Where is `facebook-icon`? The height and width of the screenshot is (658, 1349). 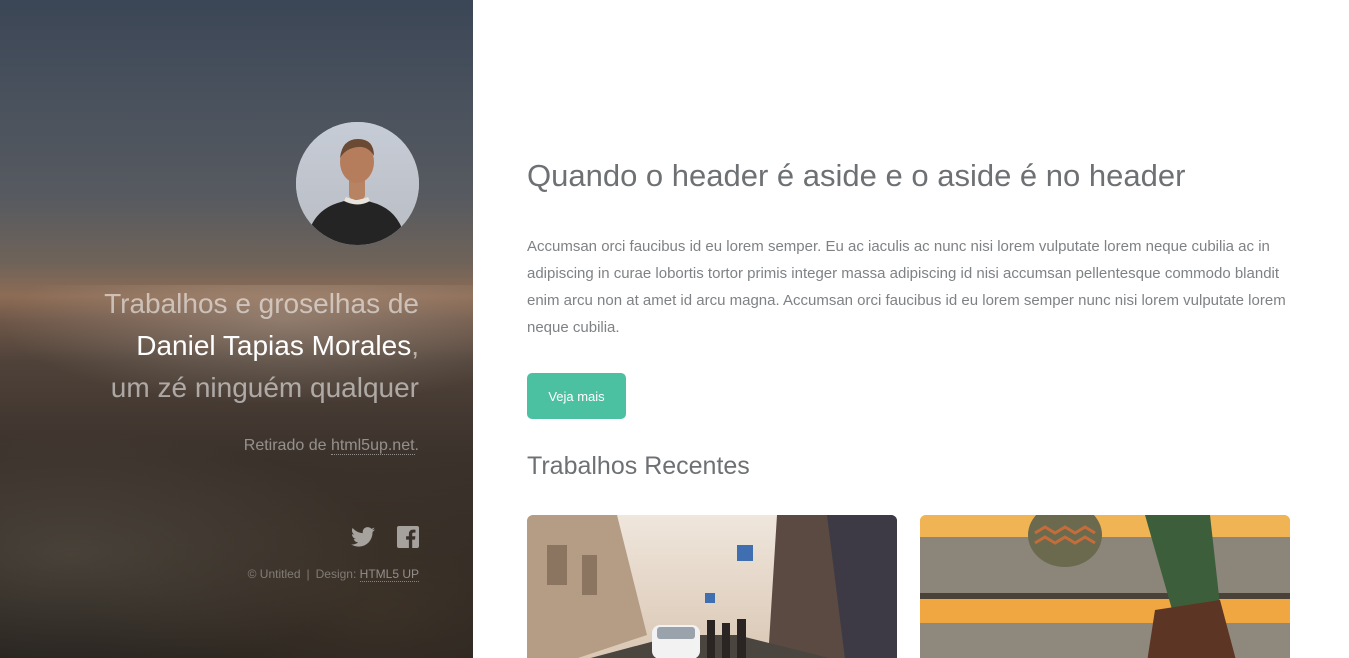
facebook-icon is located at coordinates (407, 538).